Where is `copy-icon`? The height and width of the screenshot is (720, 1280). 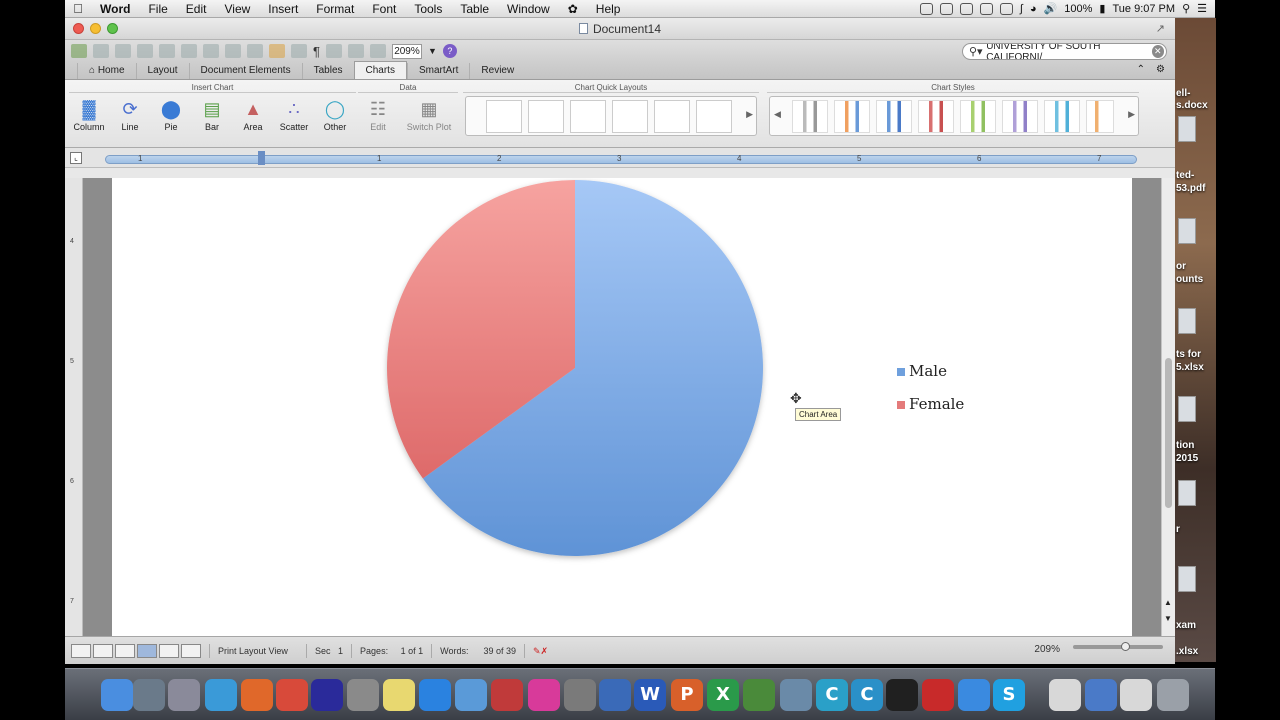 copy-icon is located at coordinates (211, 51).